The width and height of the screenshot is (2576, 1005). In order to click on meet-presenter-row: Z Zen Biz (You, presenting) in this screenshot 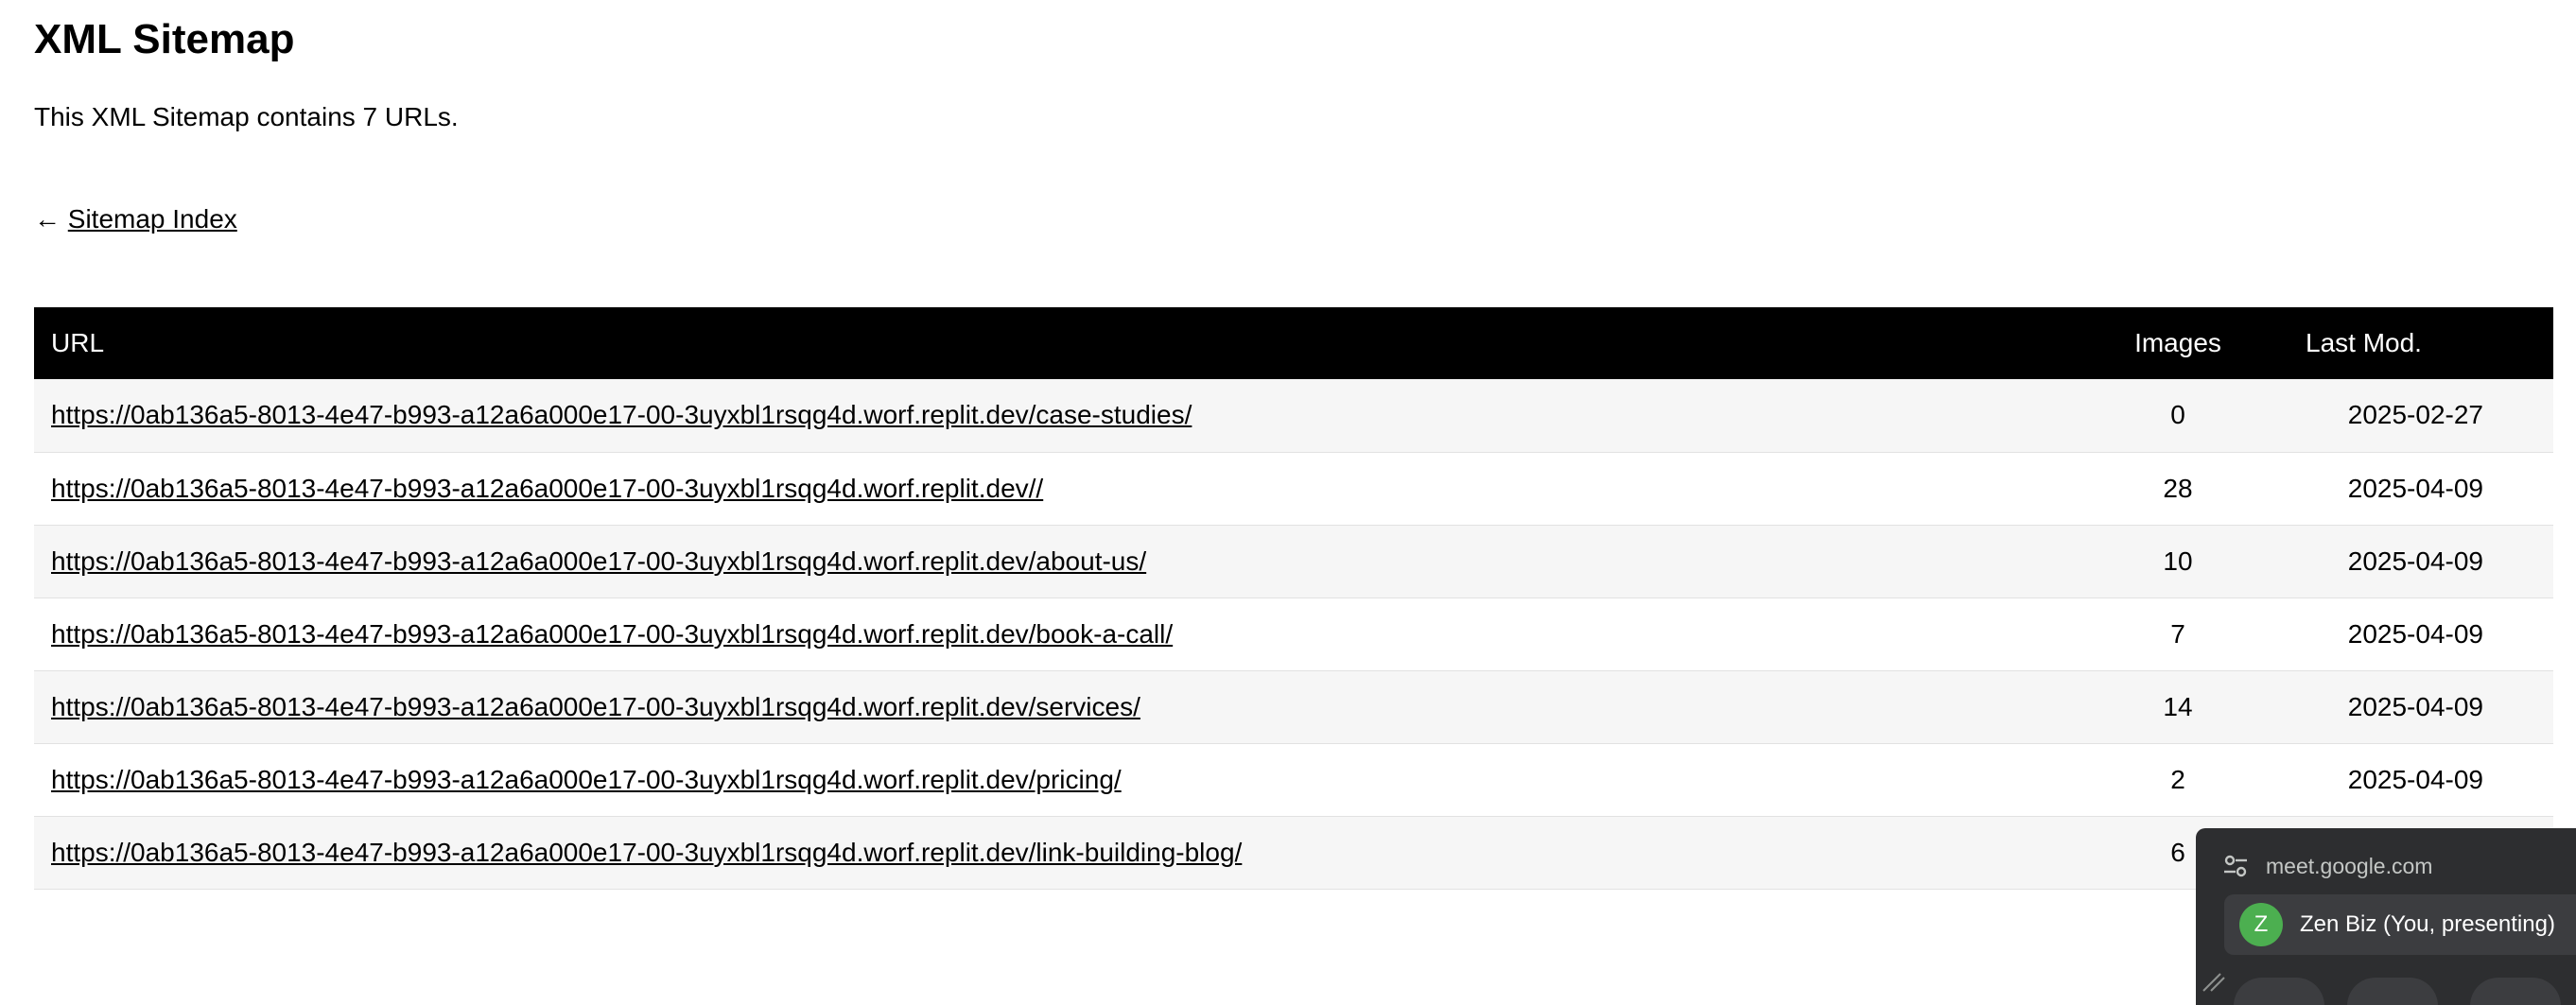, I will do `click(2400, 924)`.